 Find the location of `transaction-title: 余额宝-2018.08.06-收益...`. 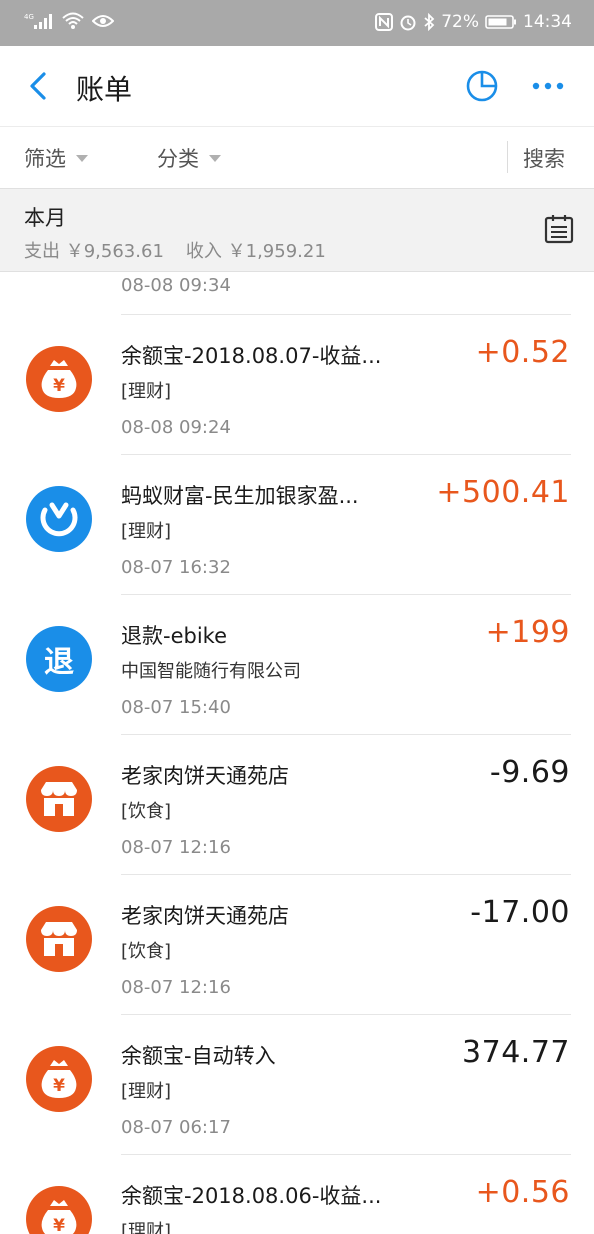

transaction-title: 余额宝-2018.08.06-收益... is located at coordinates (251, 1196).